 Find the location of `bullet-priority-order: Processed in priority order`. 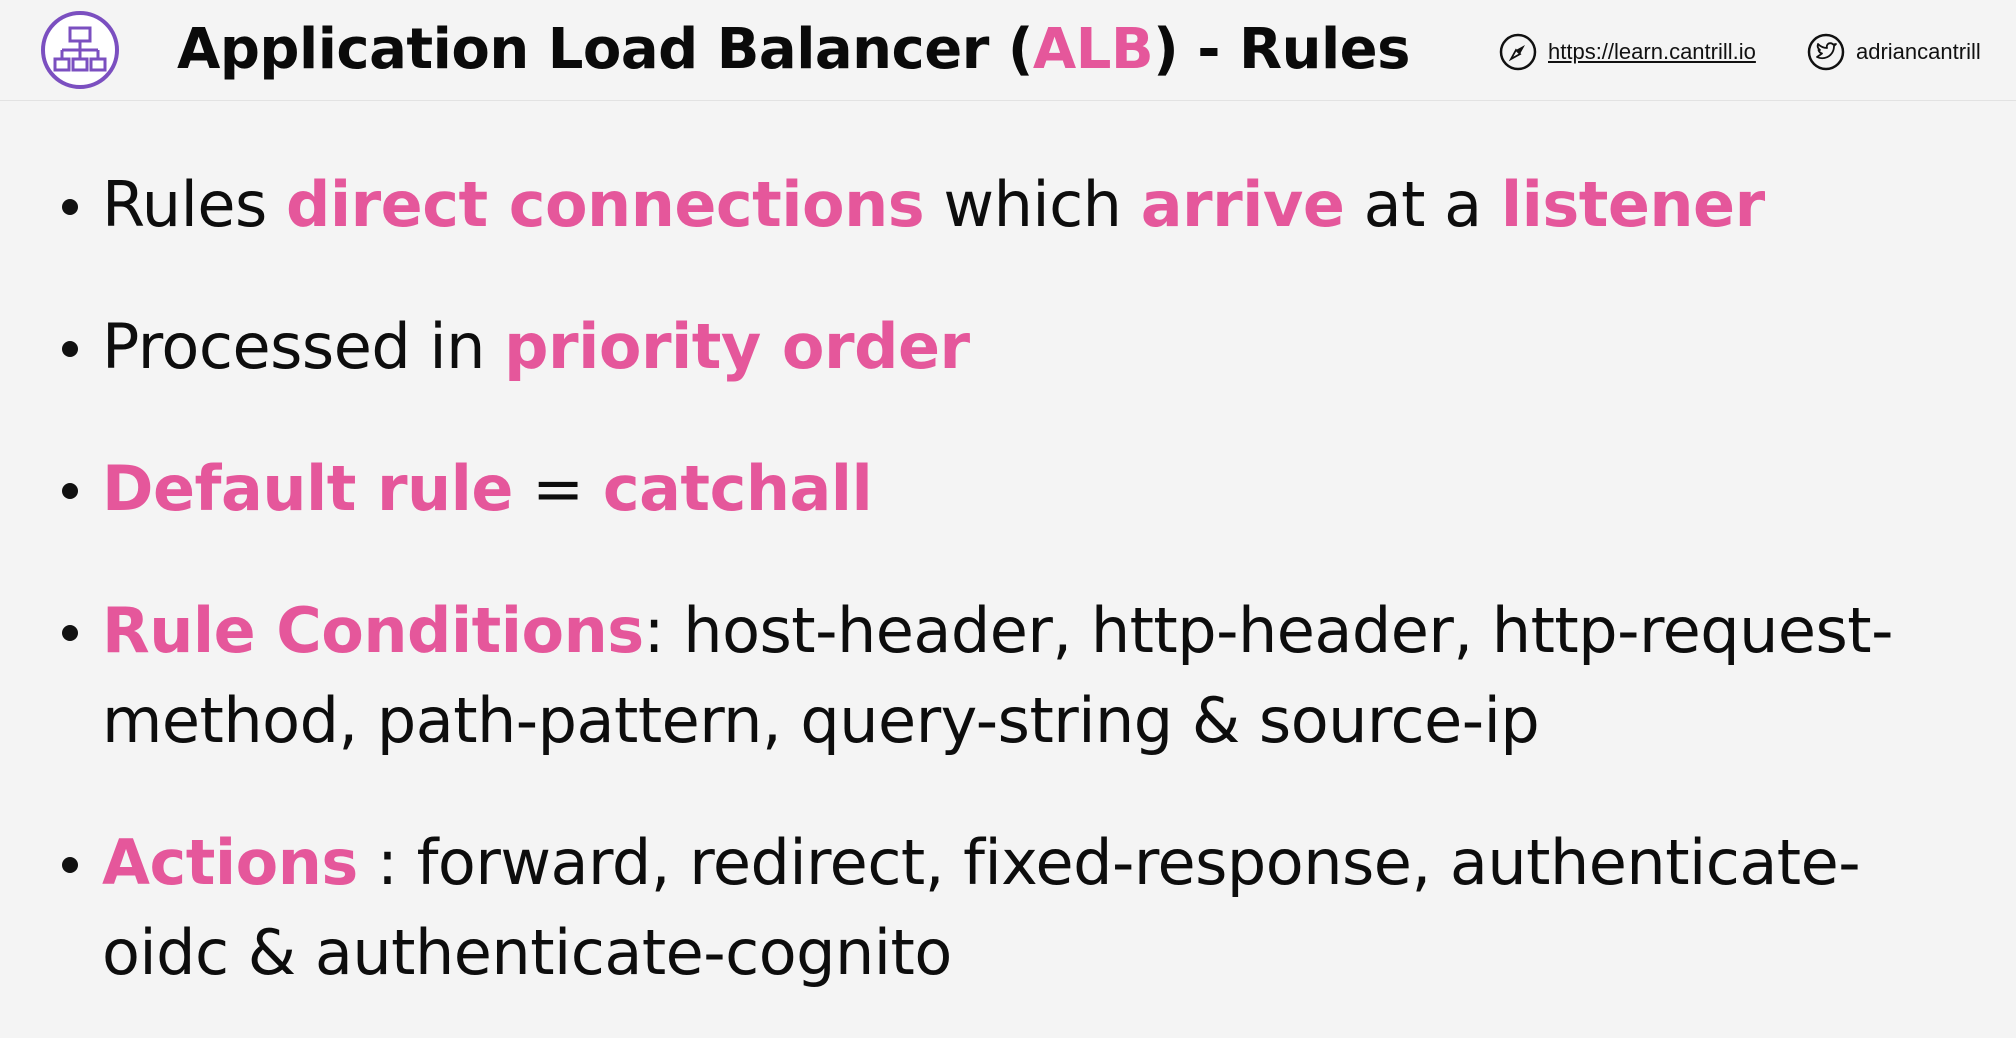

bullet-priority-order: Processed in priority order is located at coordinates (515, 347).